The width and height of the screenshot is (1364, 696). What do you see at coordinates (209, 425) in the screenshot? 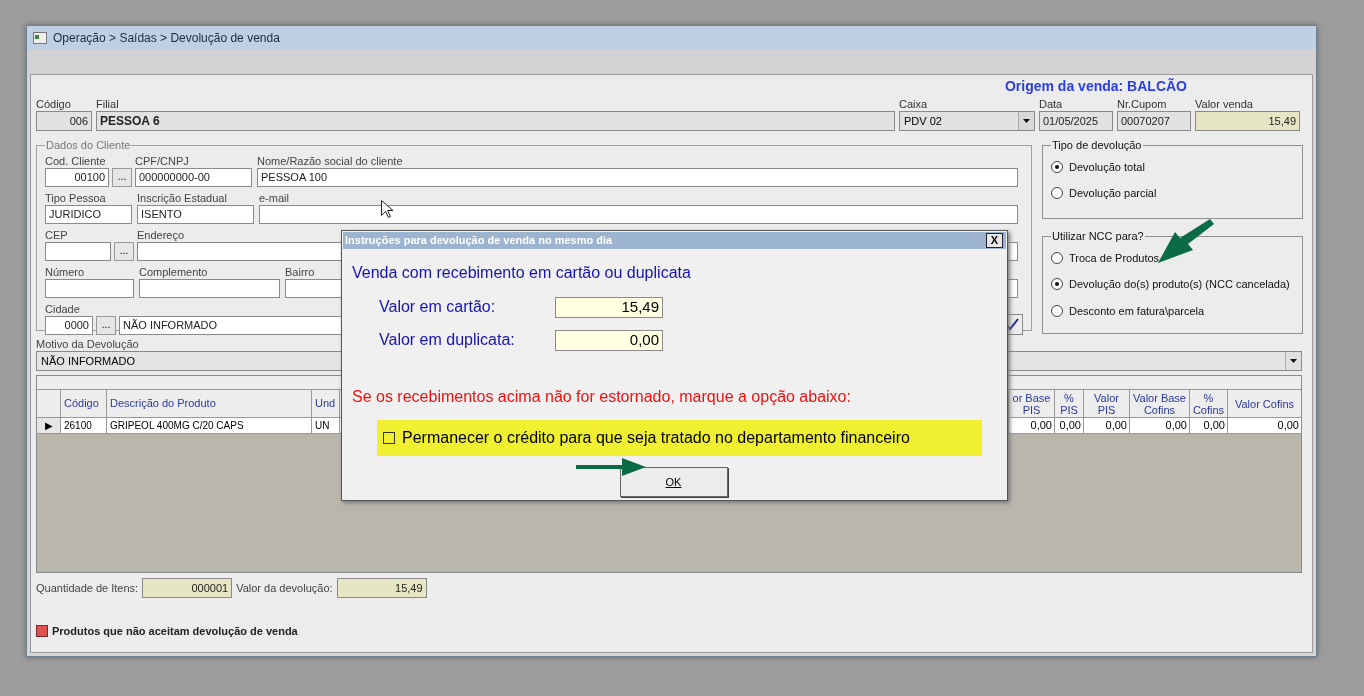
I see `table-cell: GRIPEOL 400MG C/20 CAPS` at bounding box center [209, 425].